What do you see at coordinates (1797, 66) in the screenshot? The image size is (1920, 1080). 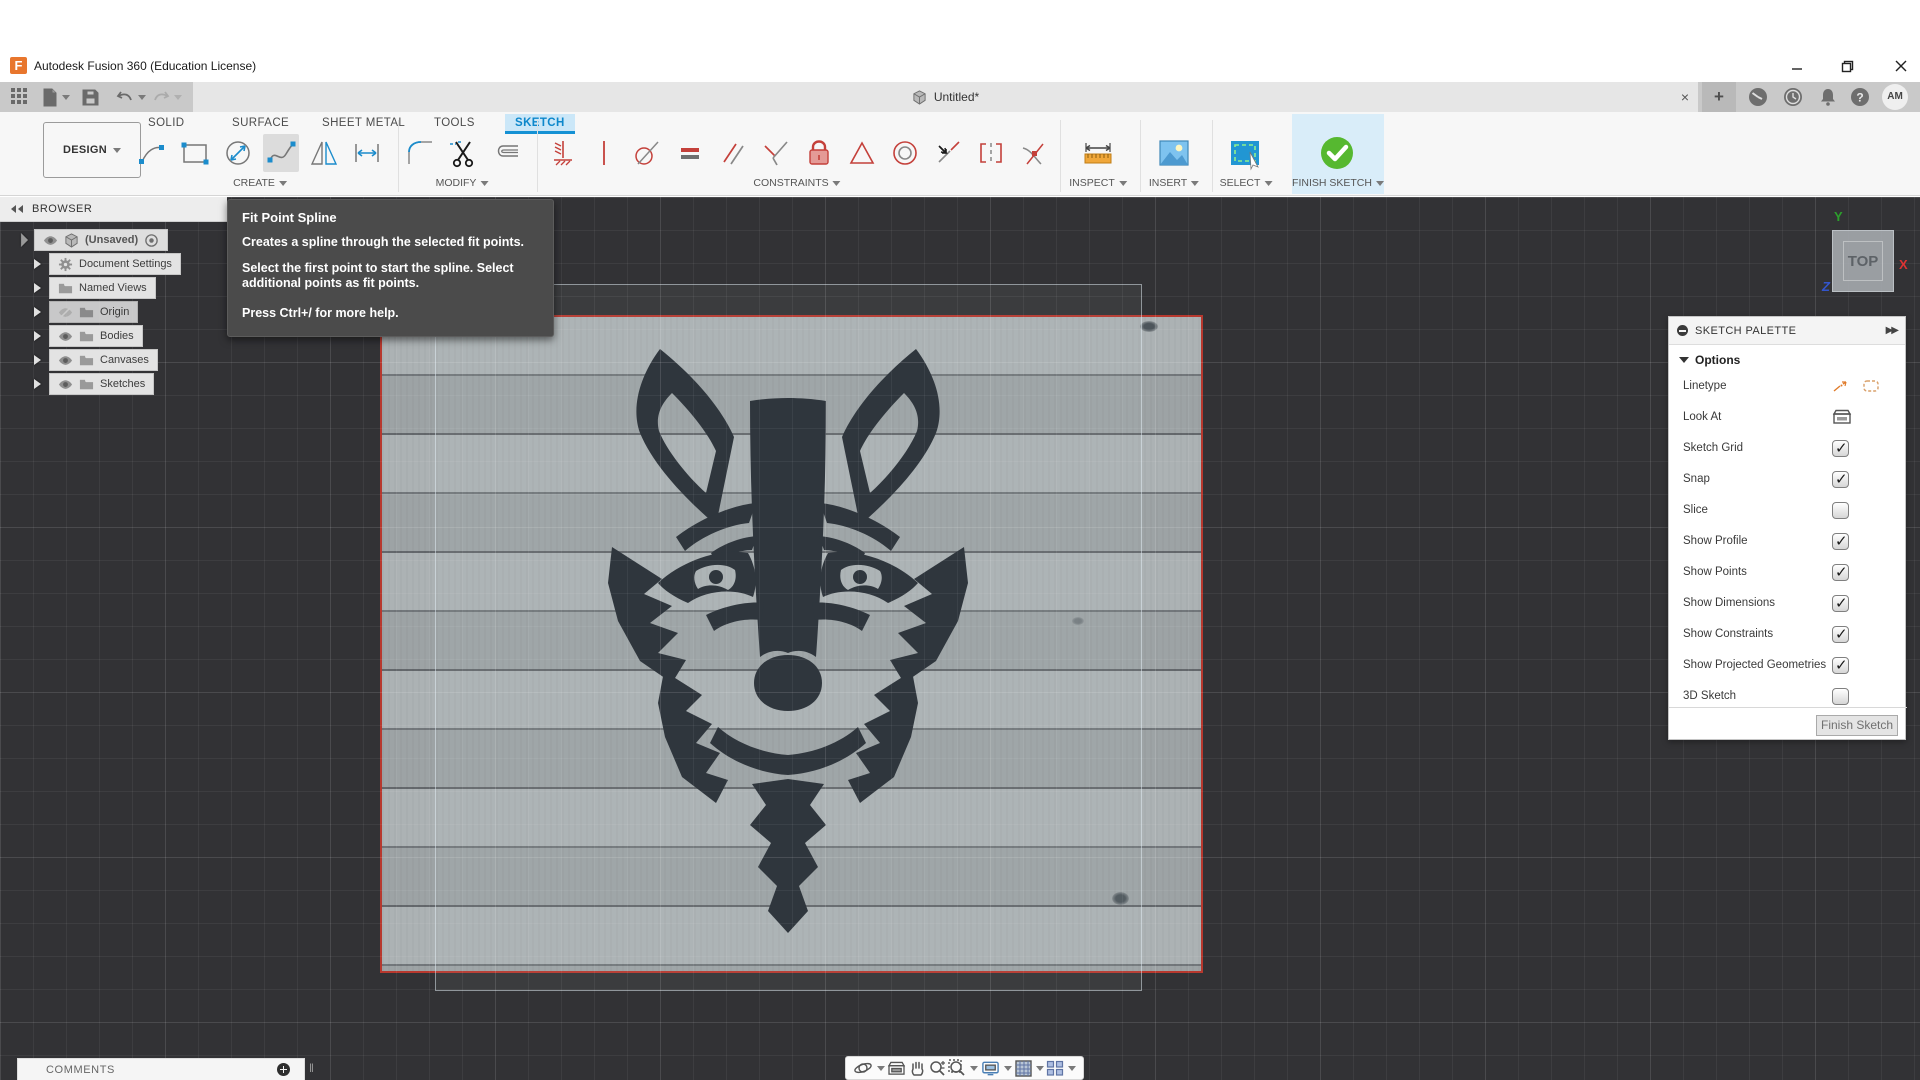 I see `minimize-button` at bounding box center [1797, 66].